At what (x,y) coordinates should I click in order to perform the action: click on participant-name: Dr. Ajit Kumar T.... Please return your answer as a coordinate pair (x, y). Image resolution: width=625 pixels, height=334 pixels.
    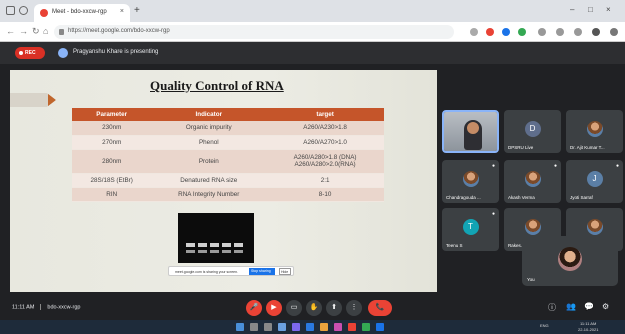
    Looking at the image, I should click on (587, 147).